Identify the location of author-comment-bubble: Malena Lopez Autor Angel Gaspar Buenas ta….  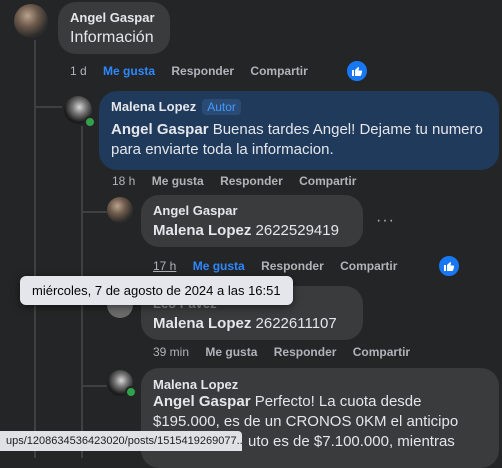
(299, 130).